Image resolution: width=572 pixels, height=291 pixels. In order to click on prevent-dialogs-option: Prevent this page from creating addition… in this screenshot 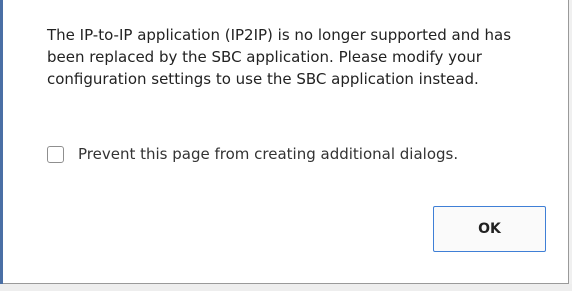, I will do `click(252, 154)`.